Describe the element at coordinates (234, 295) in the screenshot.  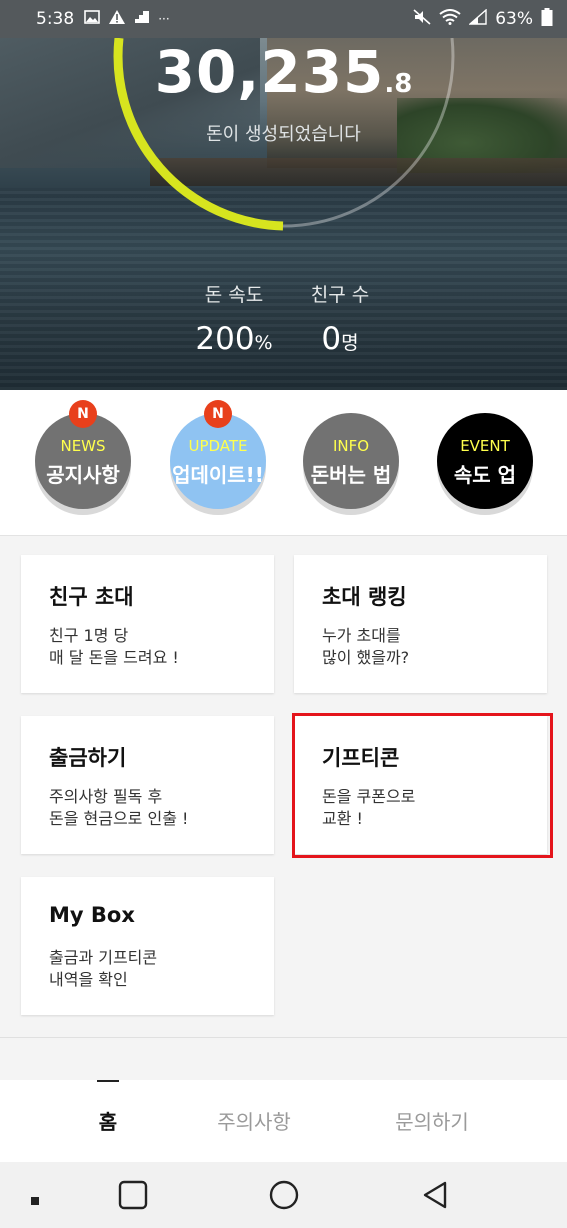
I see `money-speed-label: 돈 속도` at that location.